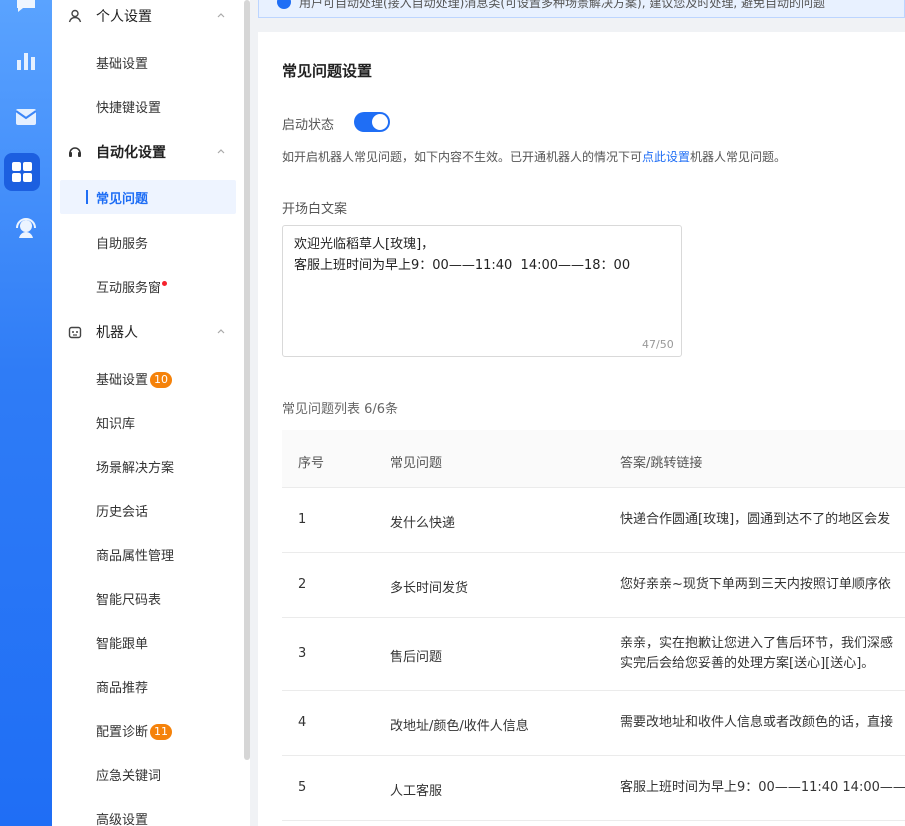 Image resolution: width=905 pixels, height=826 pixels. What do you see at coordinates (122, 64) in the screenshot?
I see `sidebar-item-label: 基础设置` at bounding box center [122, 64].